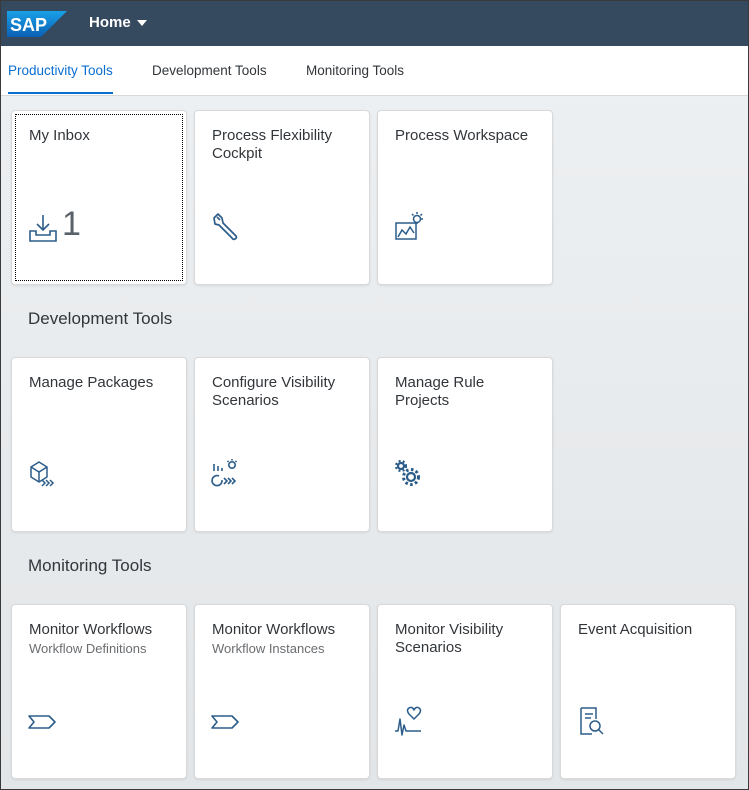 Image resolution: width=749 pixels, height=790 pixels. What do you see at coordinates (209, 78) in the screenshot?
I see `tab-development-tools: Development Tools` at bounding box center [209, 78].